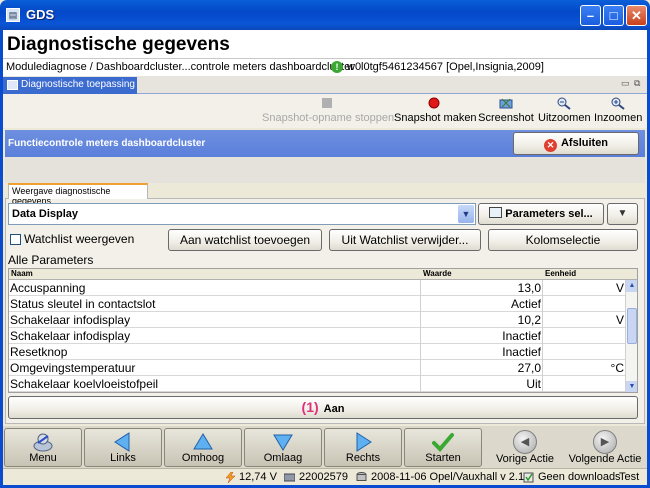 The width and height of the screenshot is (650, 488). Describe the element at coordinates (437, 273) in the screenshot. I see `column-header-value: Waarde` at that location.